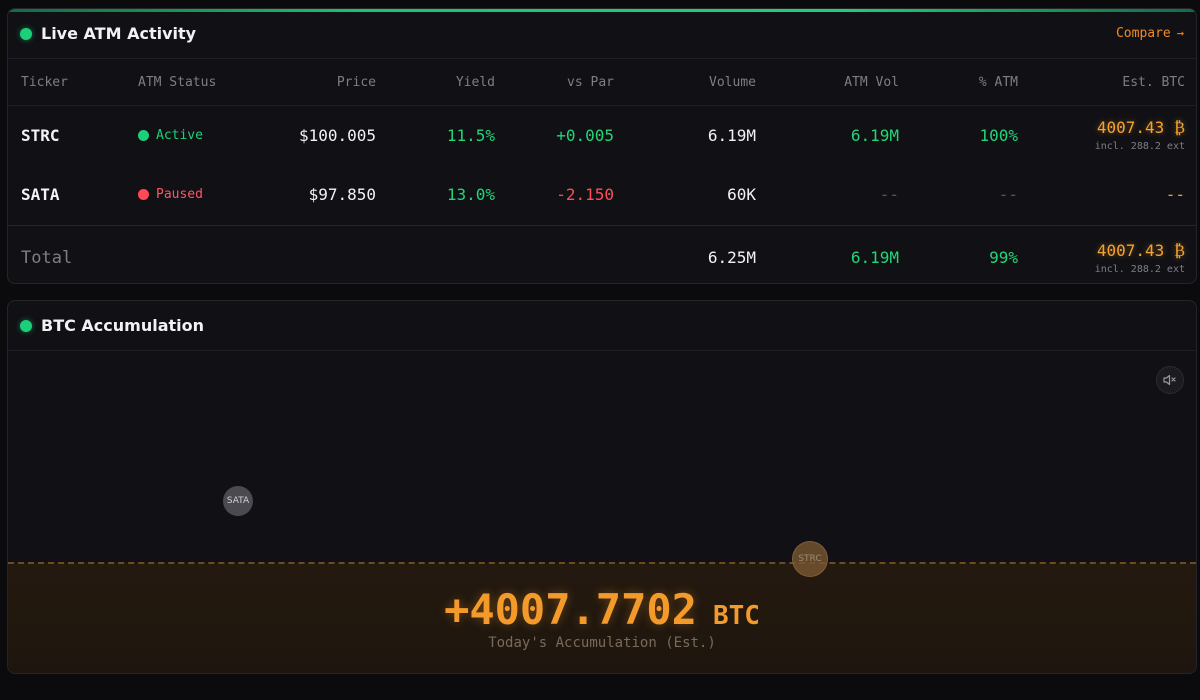 The image size is (1200, 700). I want to click on column-header-yield: Yield, so click(435, 83).